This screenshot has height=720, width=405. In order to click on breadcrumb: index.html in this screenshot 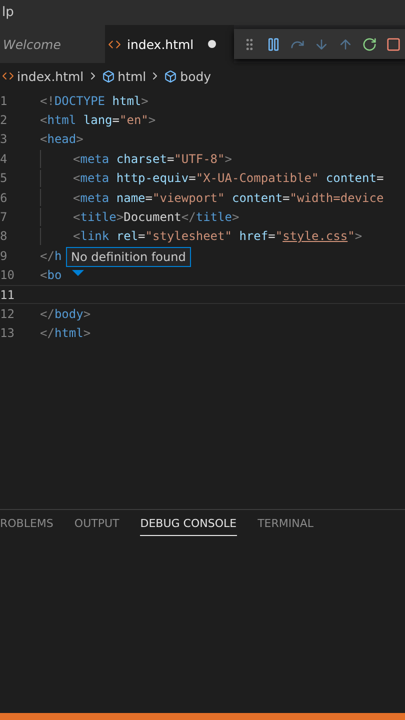, I will do `click(43, 76)`.